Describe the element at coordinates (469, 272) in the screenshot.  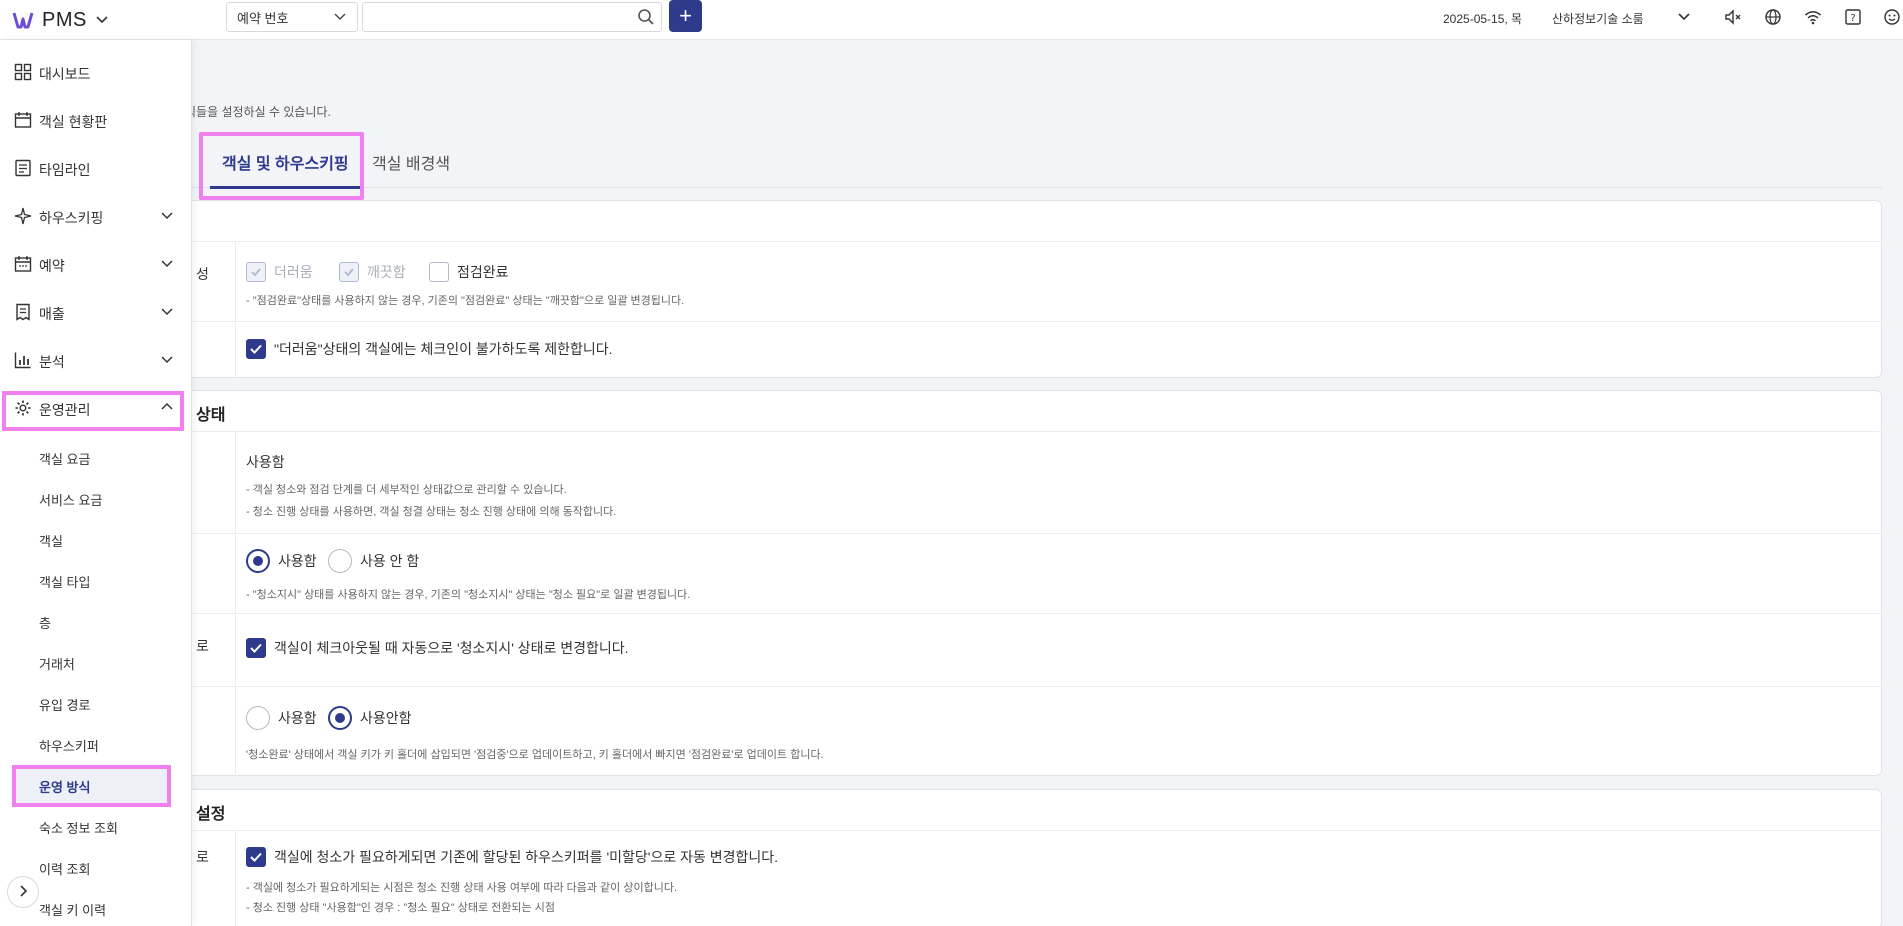
I see `option-inspected: 점검완료` at that location.